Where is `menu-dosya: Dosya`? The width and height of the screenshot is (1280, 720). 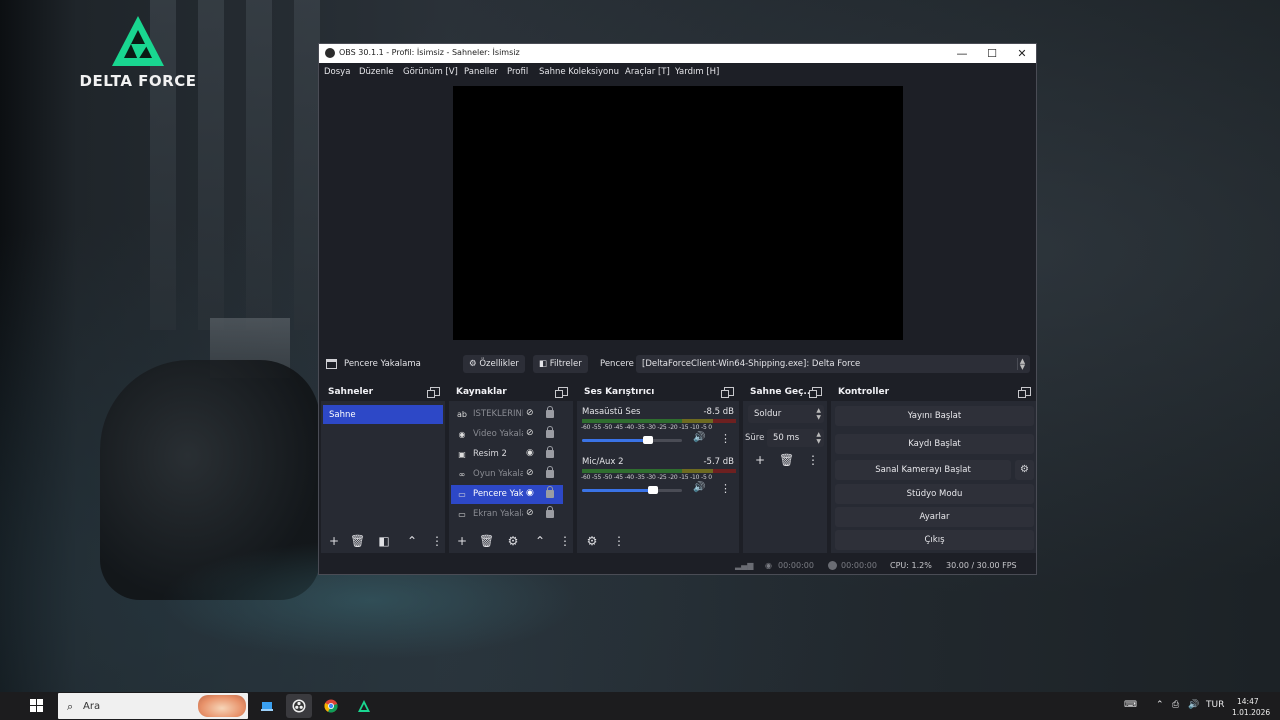
menu-dosya: Dosya is located at coordinates (337, 72).